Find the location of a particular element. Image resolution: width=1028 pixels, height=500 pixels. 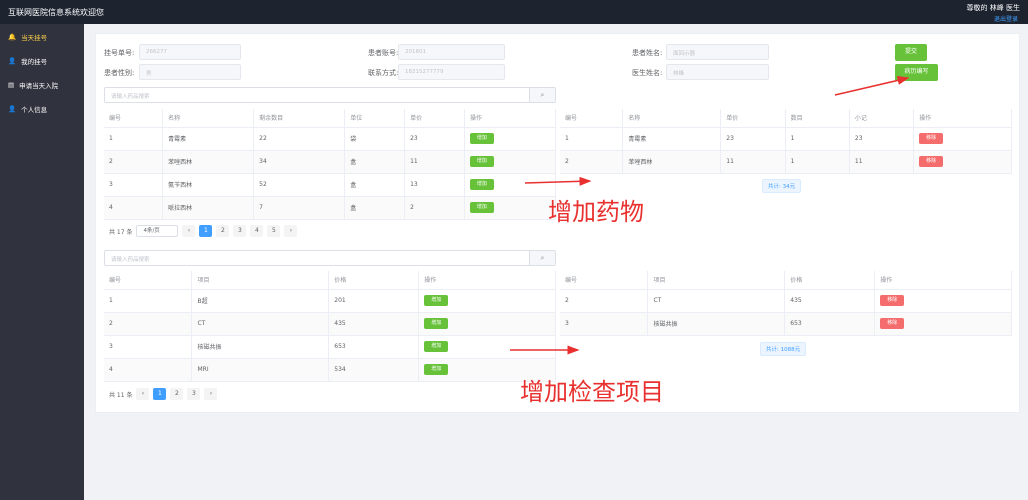

annotation-add-exams: 增加检查项目 is located at coordinates (592, 392).